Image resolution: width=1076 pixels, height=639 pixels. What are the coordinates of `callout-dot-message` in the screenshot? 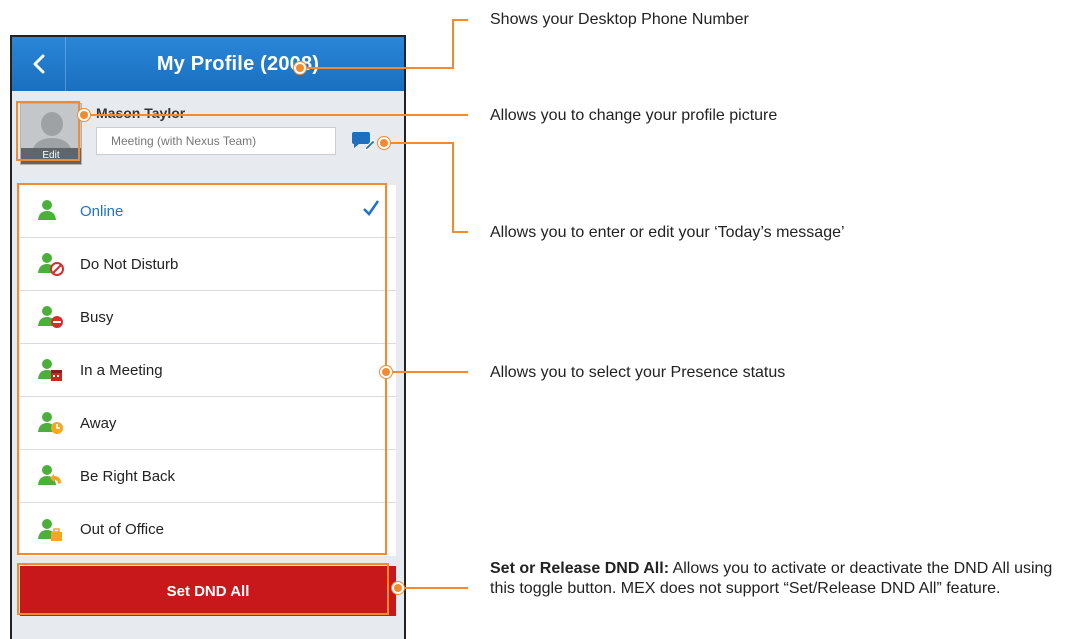 It's located at (384, 143).